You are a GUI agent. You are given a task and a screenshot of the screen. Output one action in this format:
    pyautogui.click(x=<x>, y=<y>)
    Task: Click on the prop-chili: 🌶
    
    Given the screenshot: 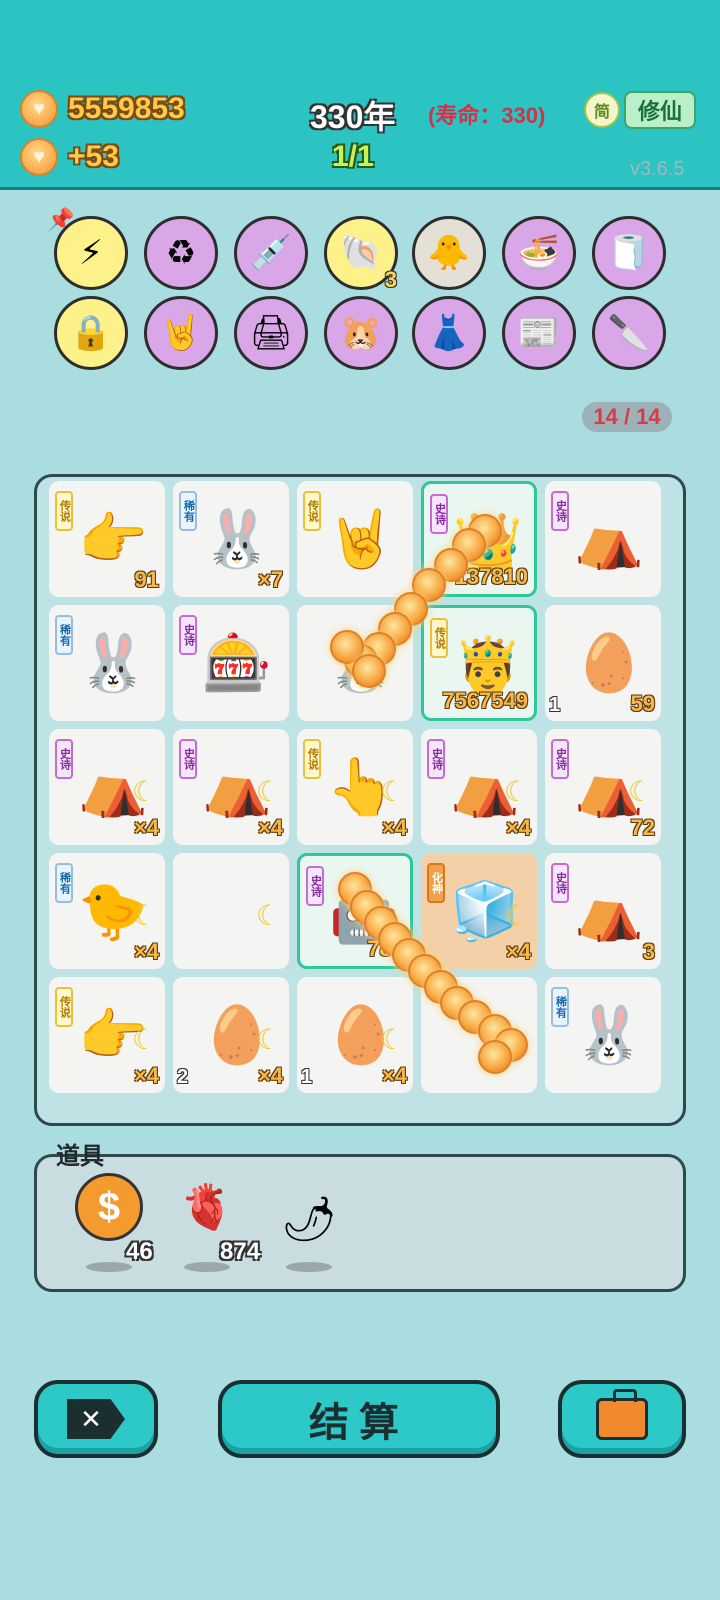 What is the action you would take?
    pyautogui.click(x=309, y=1219)
    